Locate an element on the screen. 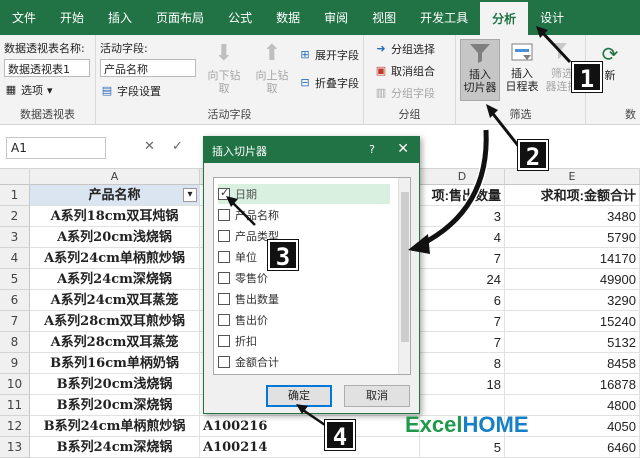 The image size is (640, 458). tab-0: 文件 is located at coordinates (24, 17).